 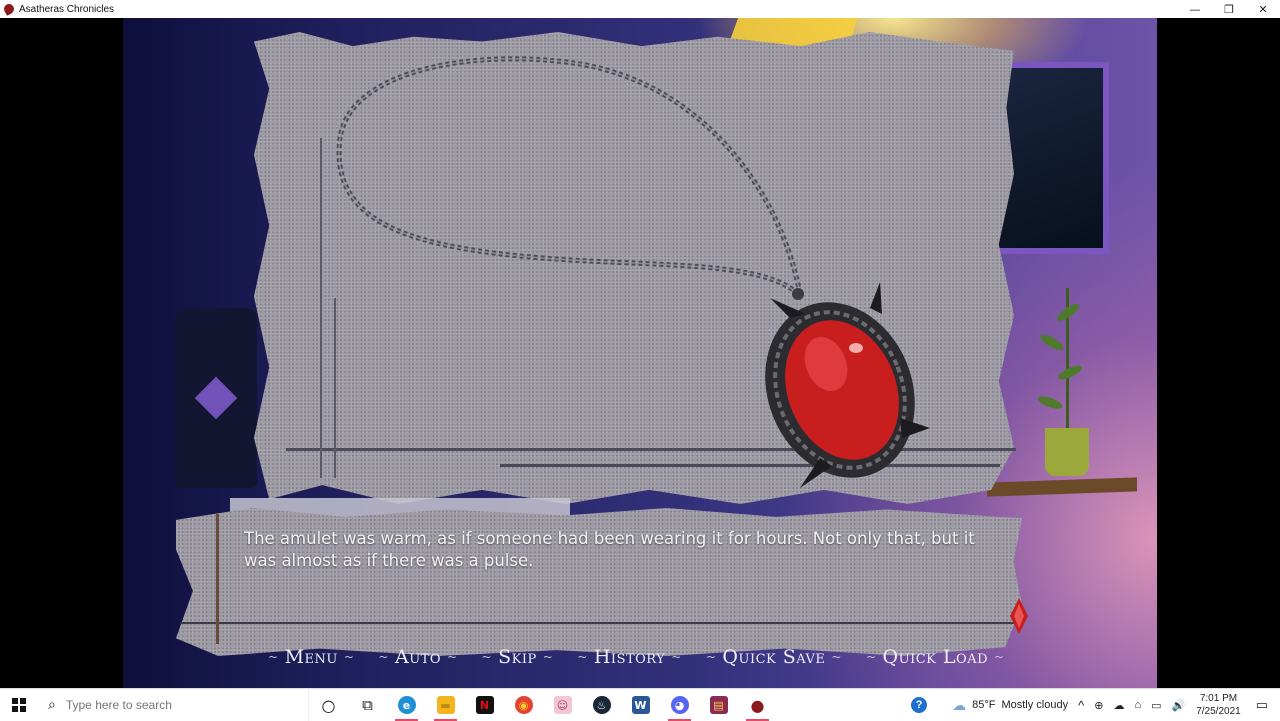 I want to click on winrar-icon: ▤, so click(x=718, y=705).